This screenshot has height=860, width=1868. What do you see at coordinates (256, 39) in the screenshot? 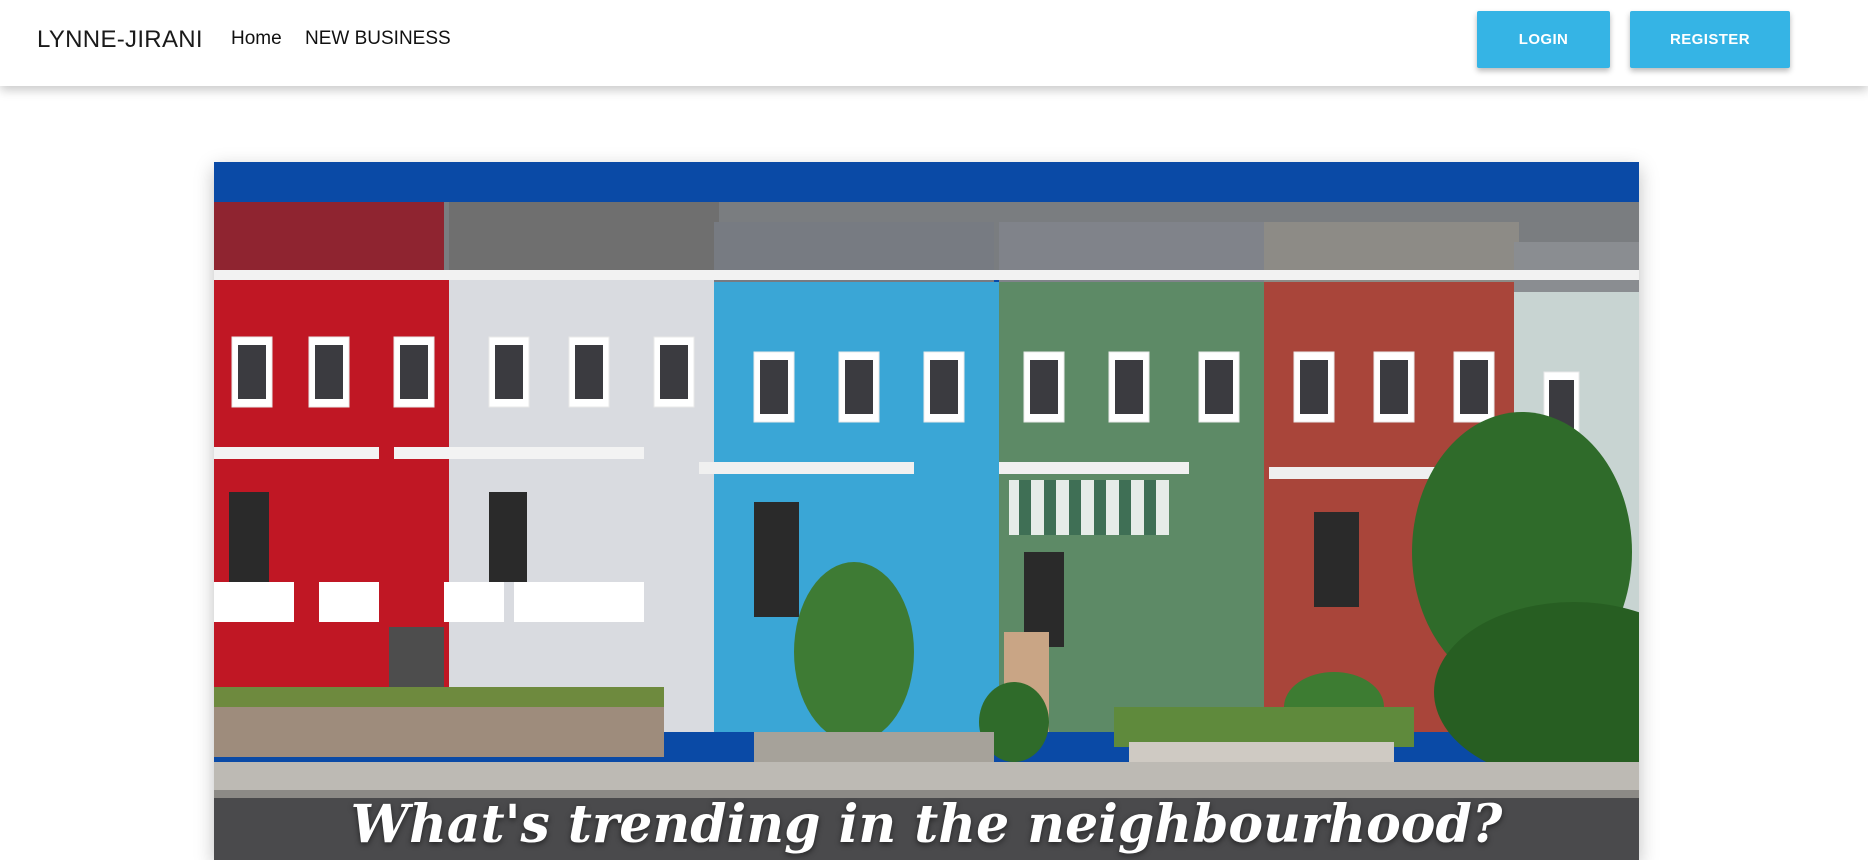
I see `nav-link-home: Home` at bounding box center [256, 39].